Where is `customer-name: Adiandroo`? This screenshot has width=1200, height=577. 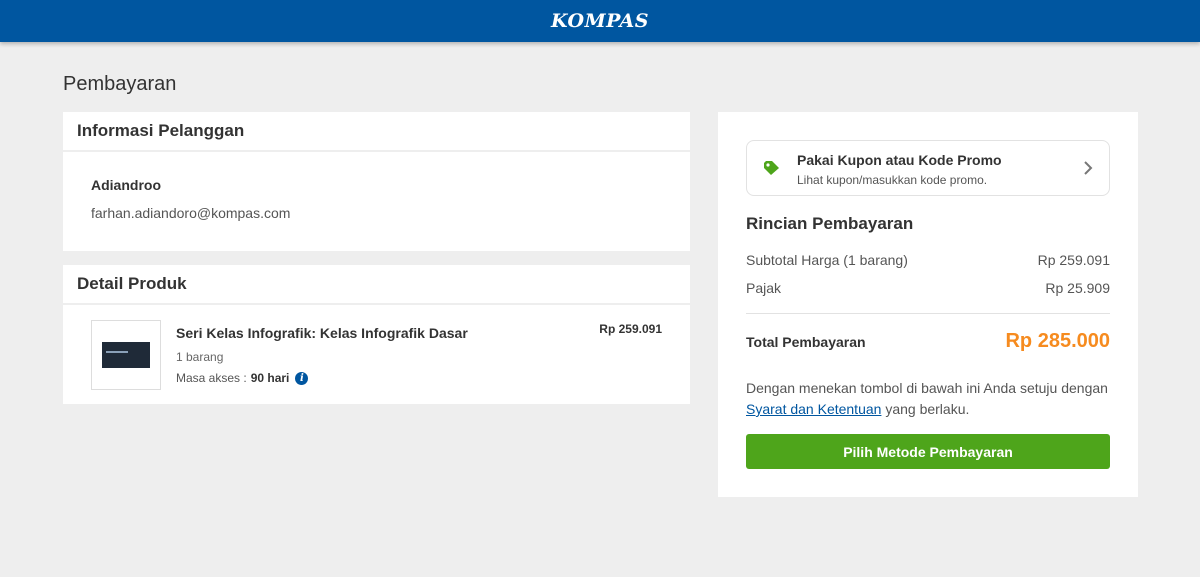 customer-name: Adiandroo is located at coordinates (126, 185).